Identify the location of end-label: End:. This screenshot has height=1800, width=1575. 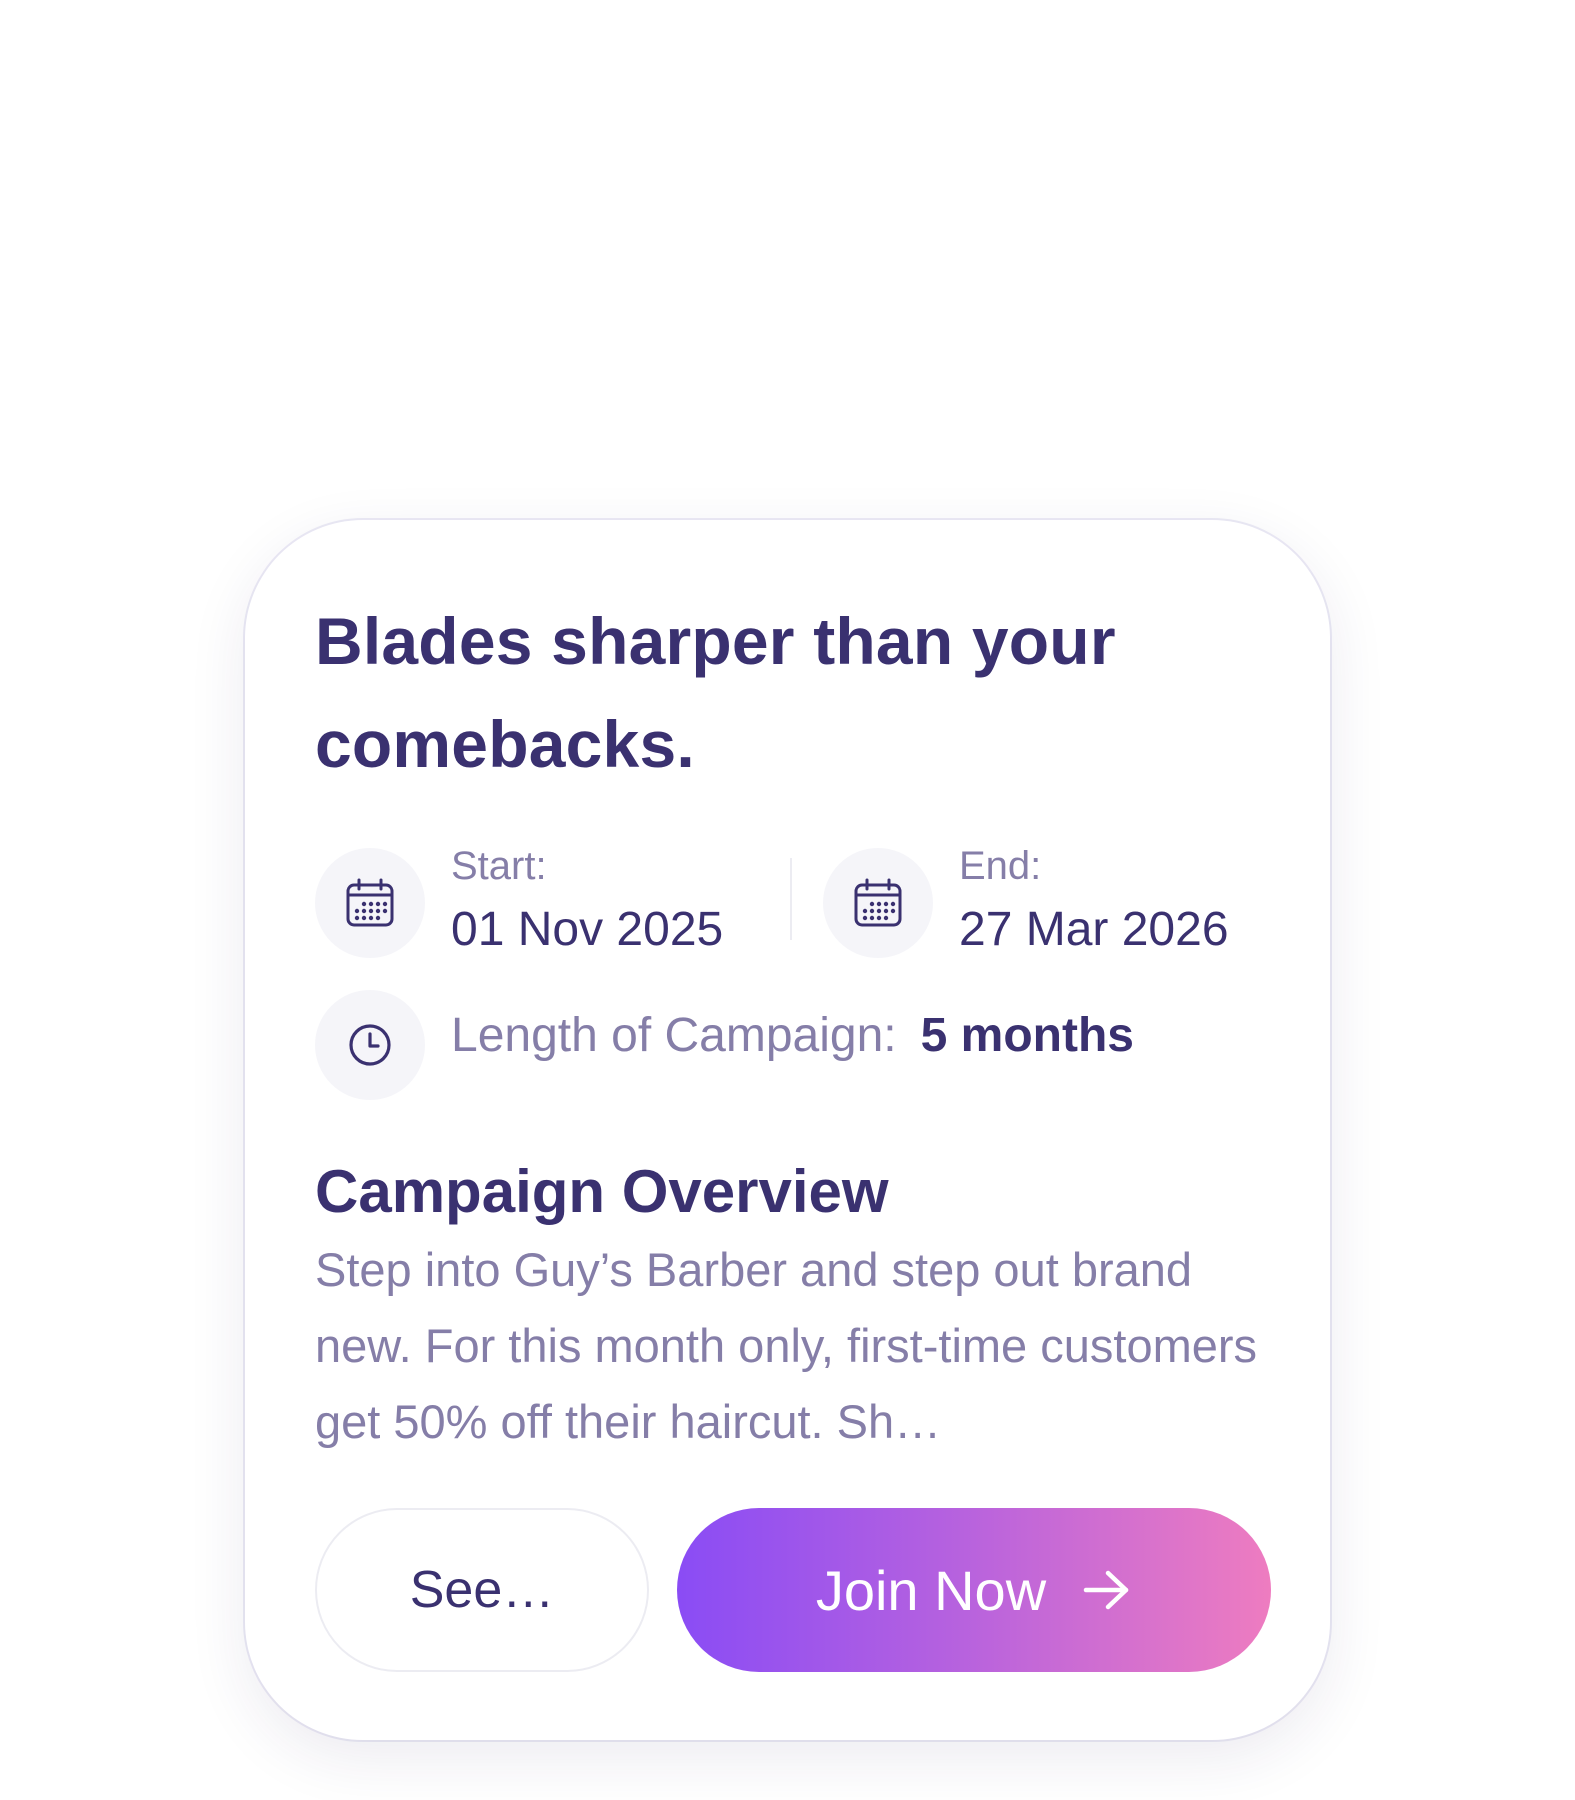
(1000, 866).